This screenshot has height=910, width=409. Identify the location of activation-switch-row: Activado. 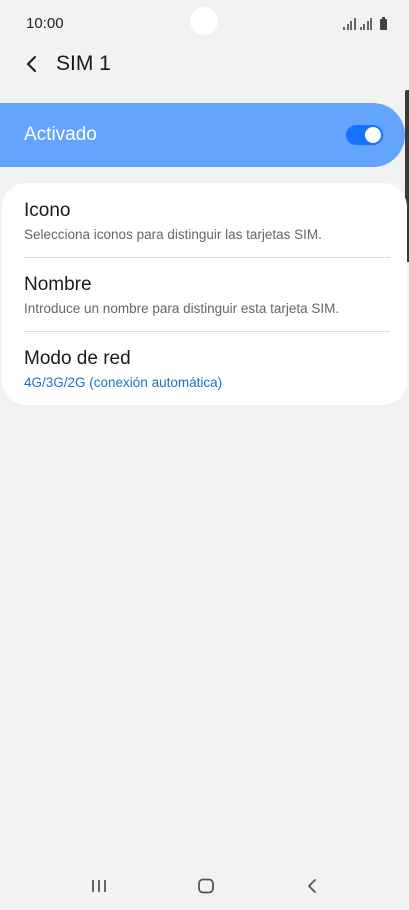
(202, 135).